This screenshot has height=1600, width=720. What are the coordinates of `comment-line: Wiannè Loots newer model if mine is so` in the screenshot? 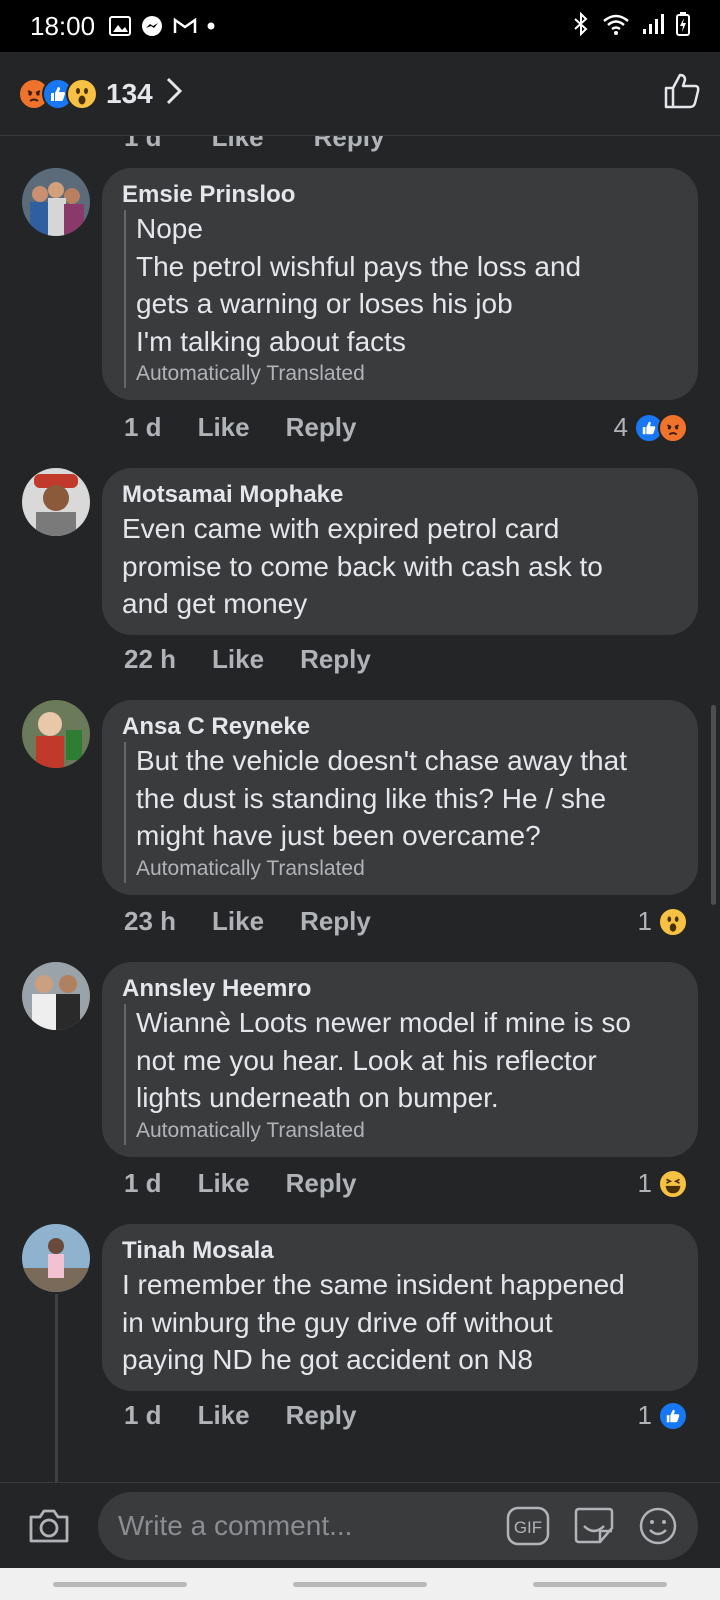 It's located at (383, 1022).